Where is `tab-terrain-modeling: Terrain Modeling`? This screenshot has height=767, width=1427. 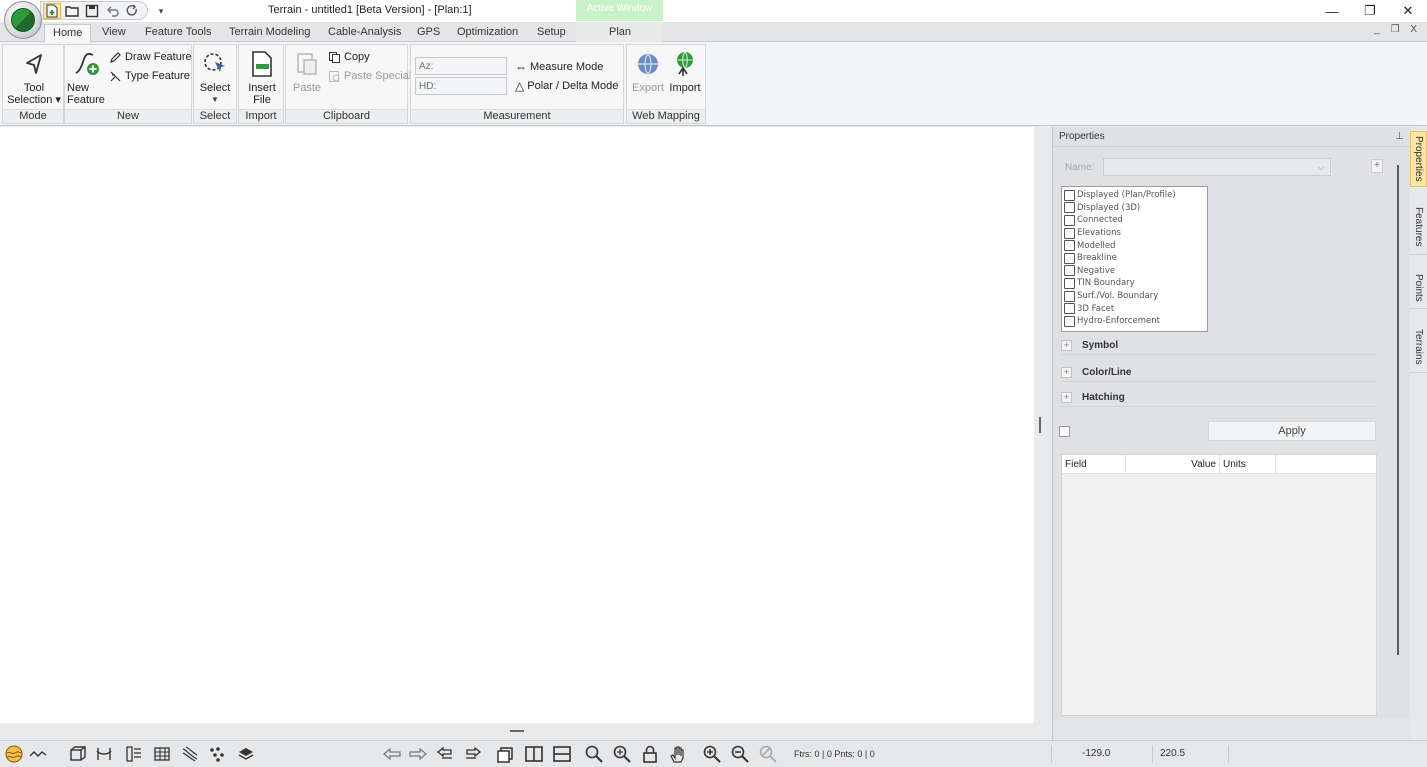
tab-terrain-modeling: Terrain Modeling is located at coordinates (269, 33).